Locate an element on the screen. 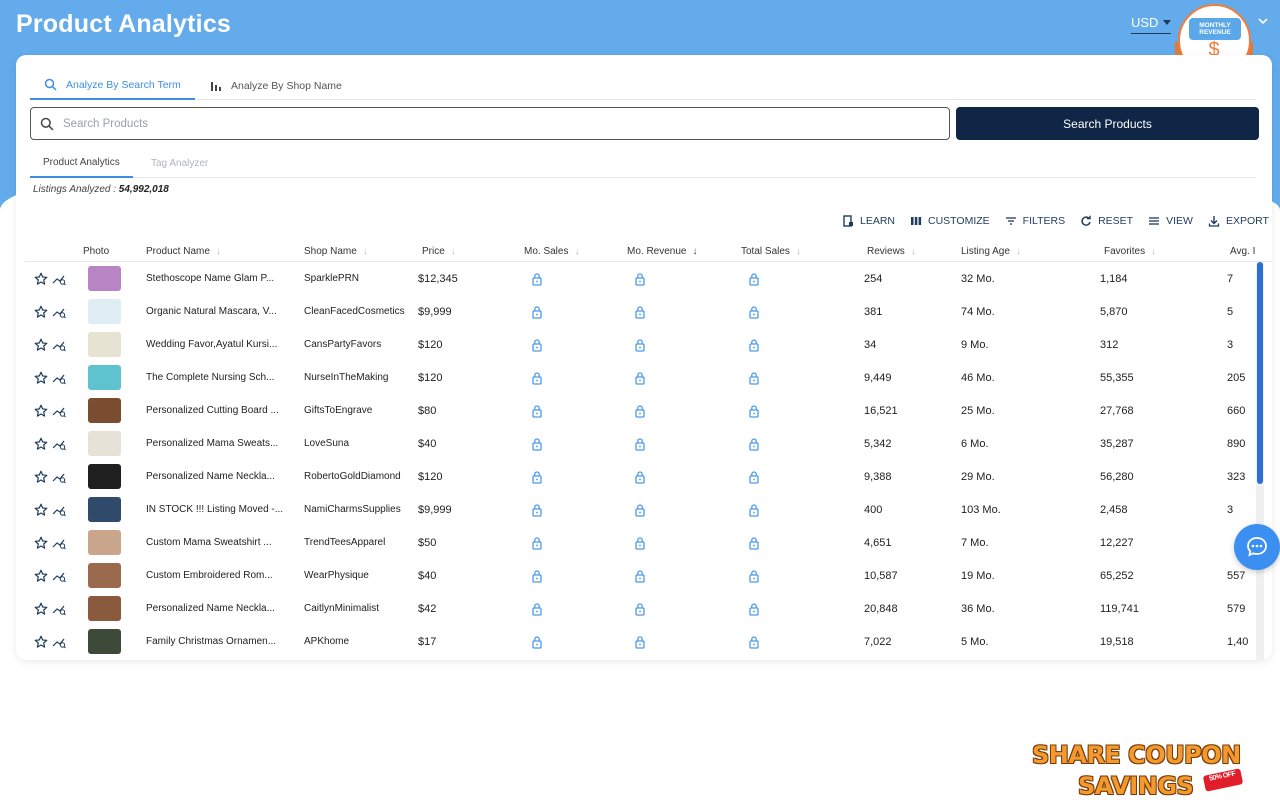  search-input is located at coordinates (493, 123).